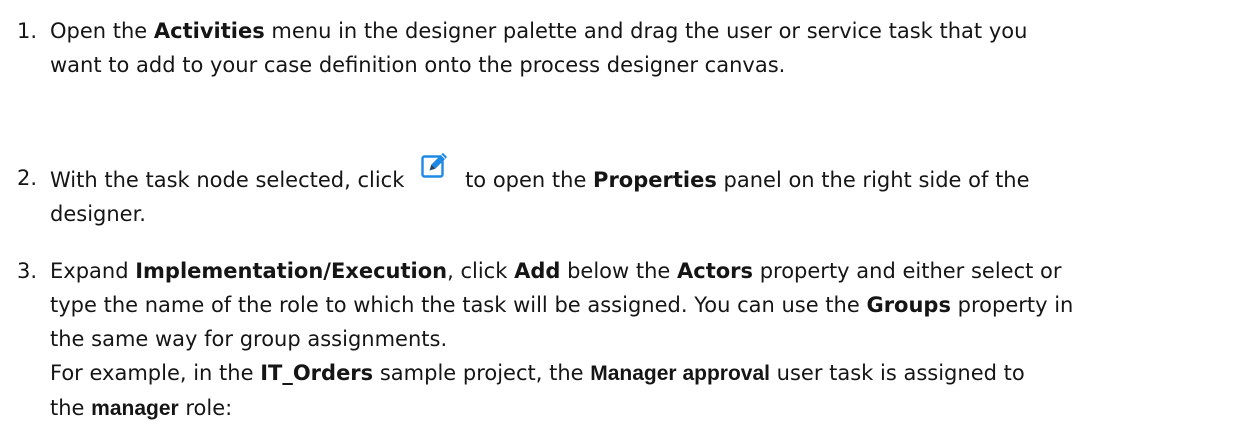 Image resolution: width=1260 pixels, height=426 pixels. I want to click on step-number: 3., so click(27, 271).